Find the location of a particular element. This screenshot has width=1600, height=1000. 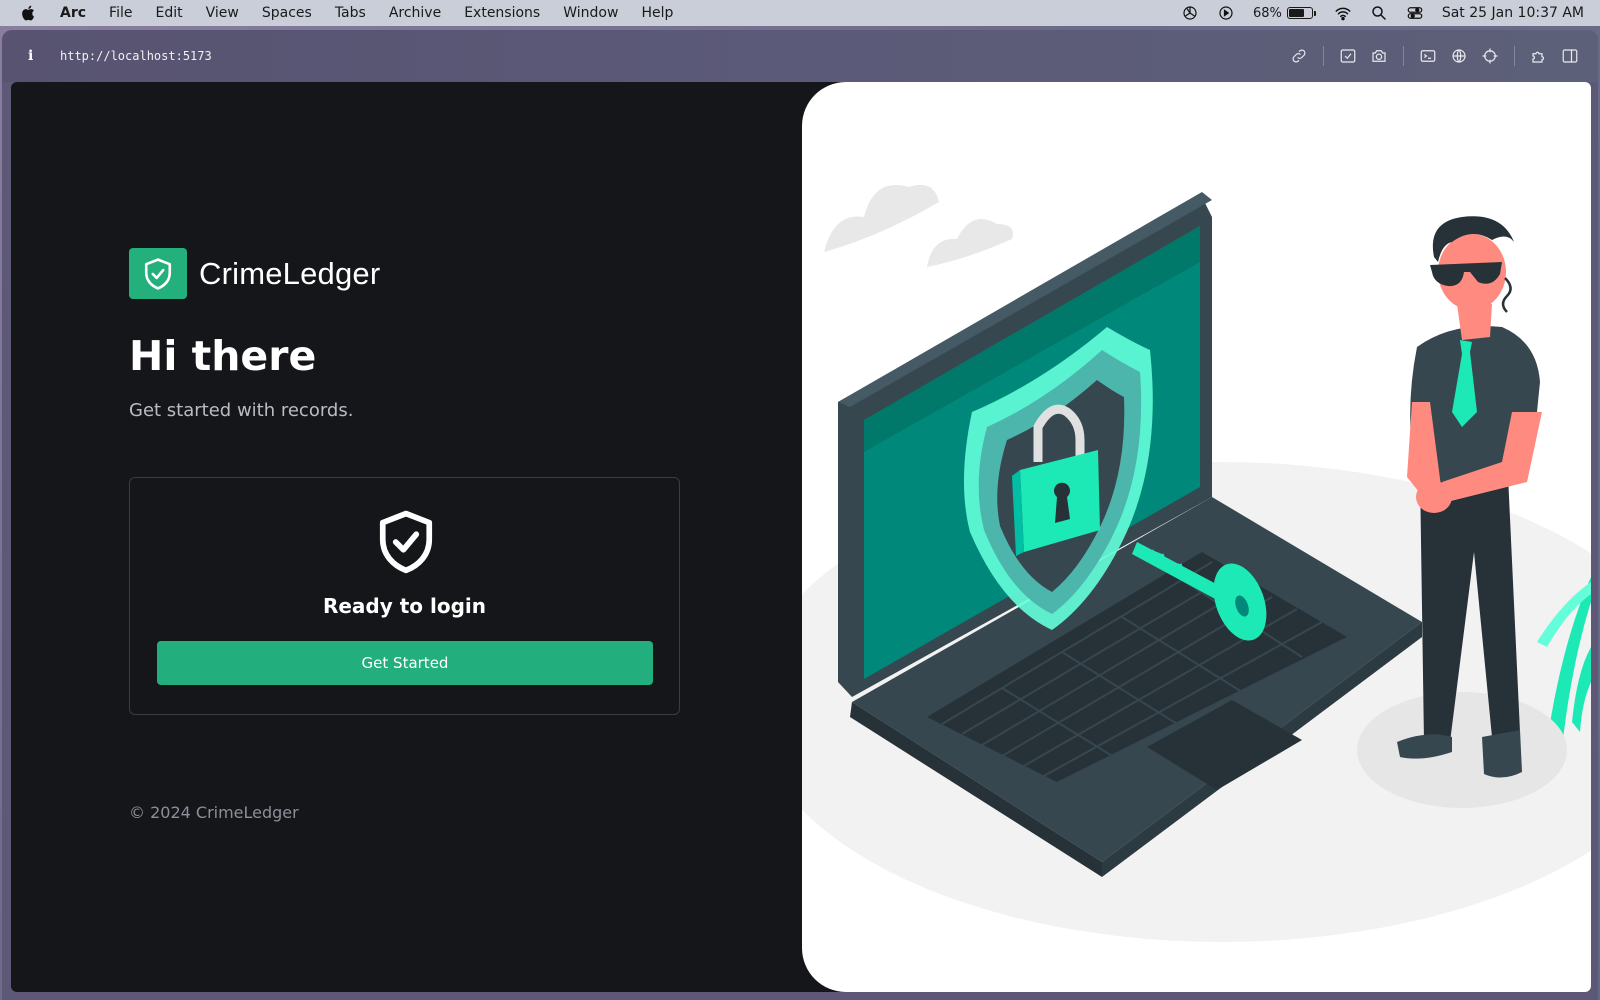

site-info-icon: i is located at coordinates (35, 56).